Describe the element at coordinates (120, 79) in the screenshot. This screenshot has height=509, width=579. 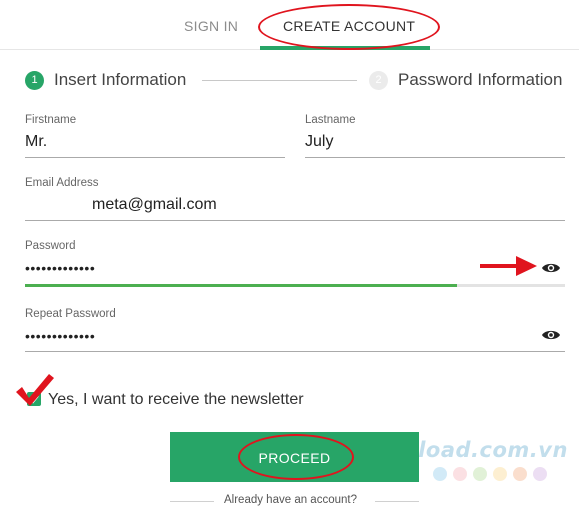
I see `step-label: Insert Information` at that location.